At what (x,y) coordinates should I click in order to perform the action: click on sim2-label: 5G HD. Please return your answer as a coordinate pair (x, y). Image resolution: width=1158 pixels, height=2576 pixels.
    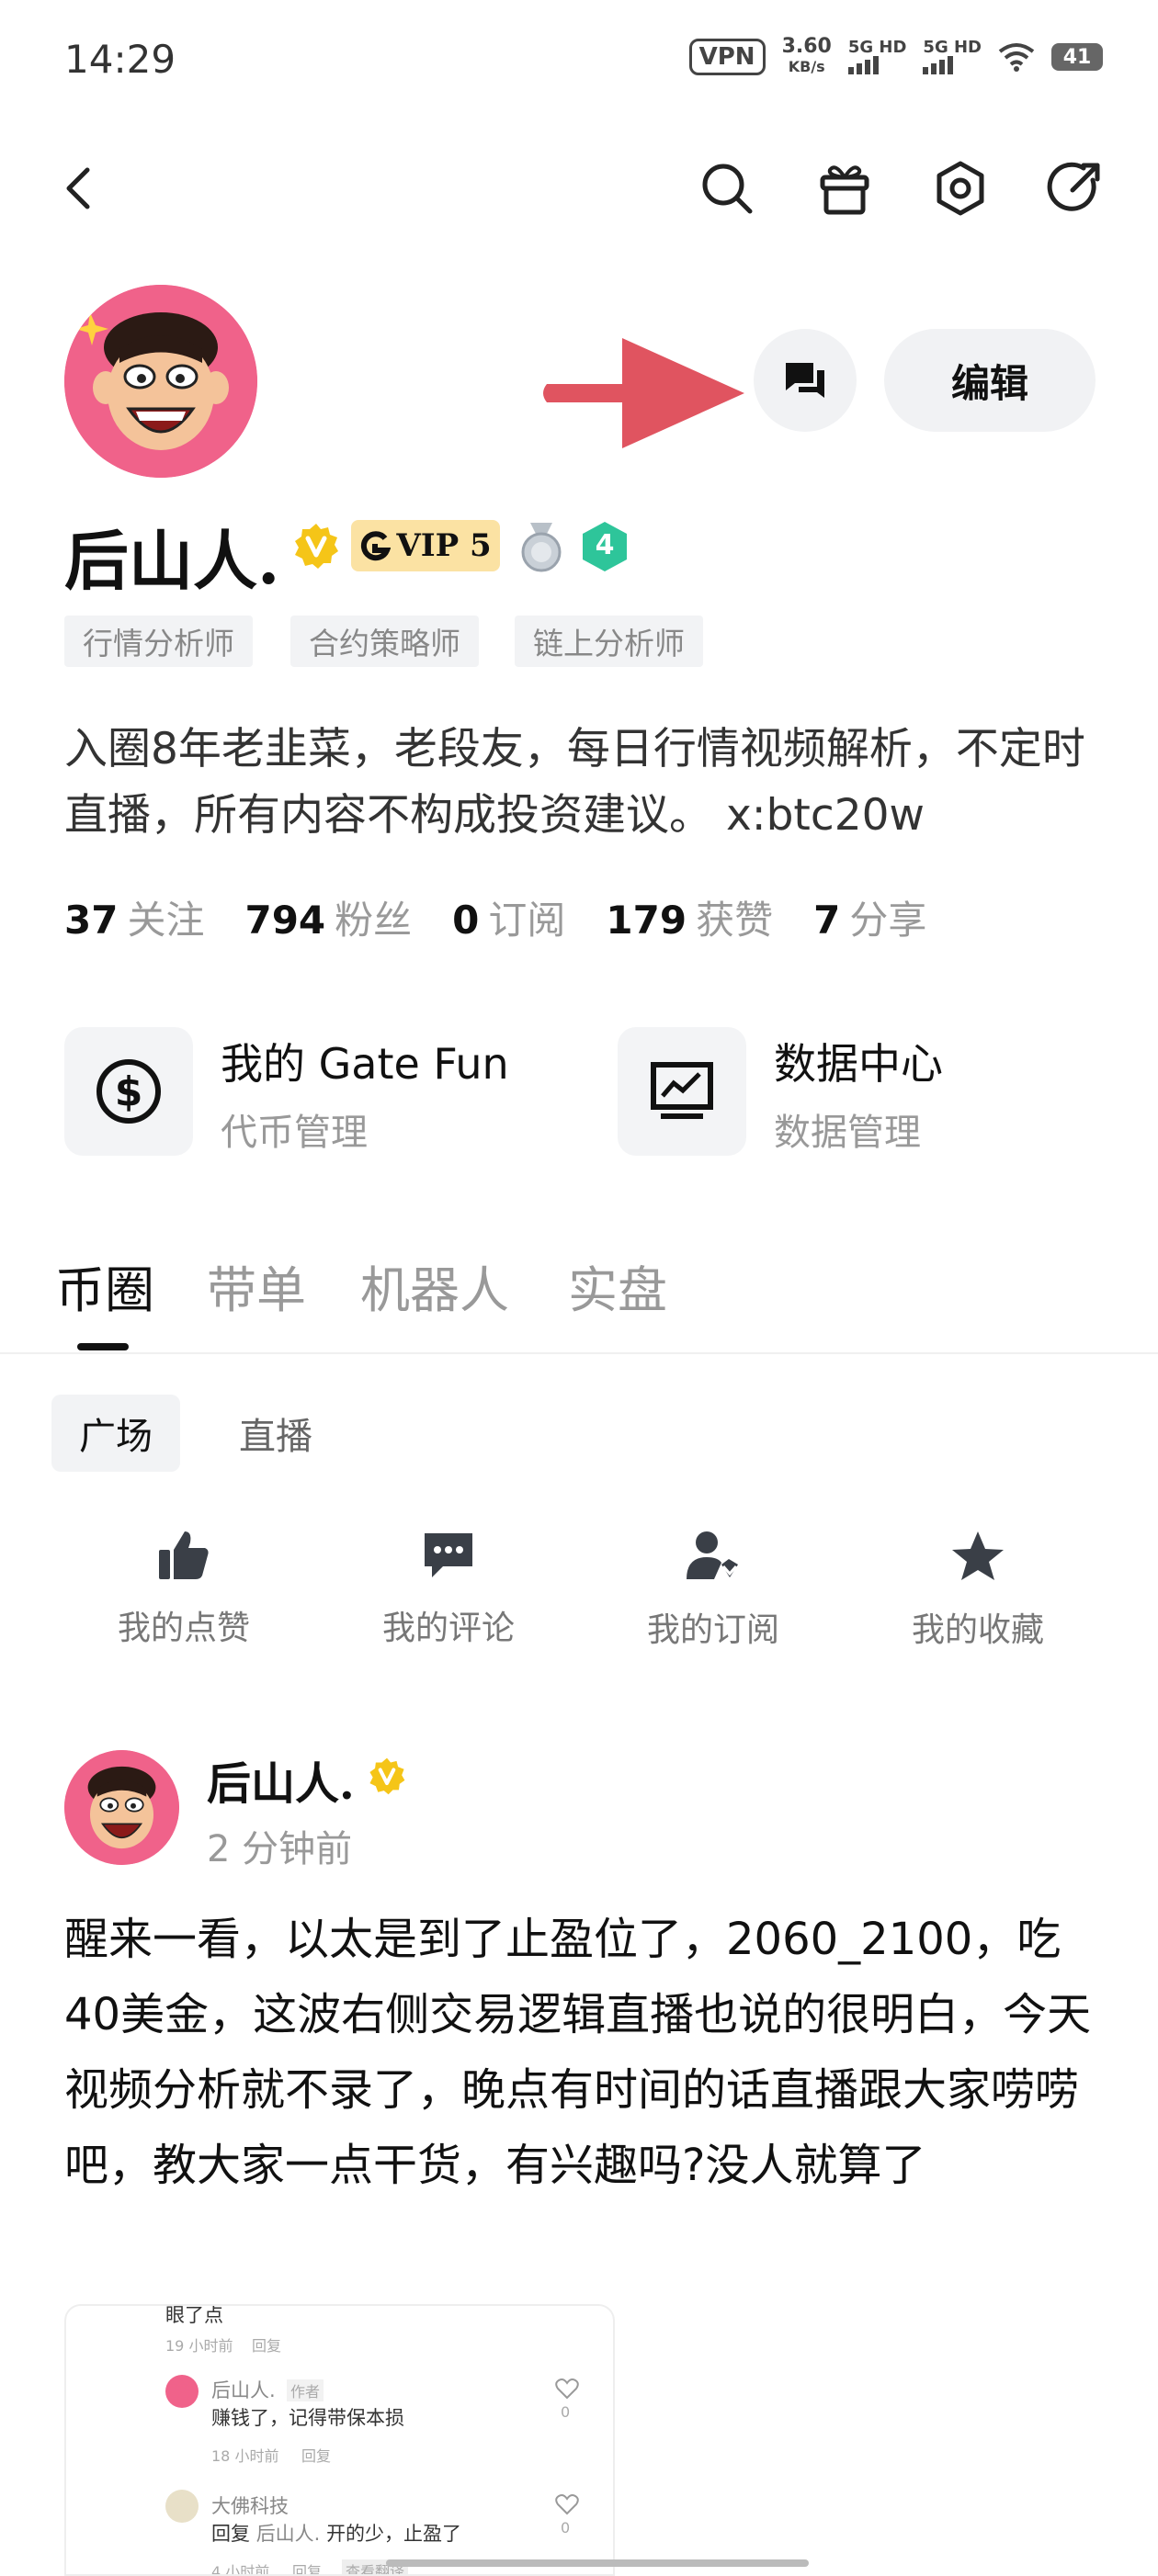
    Looking at the image, I should click on (953, 47).